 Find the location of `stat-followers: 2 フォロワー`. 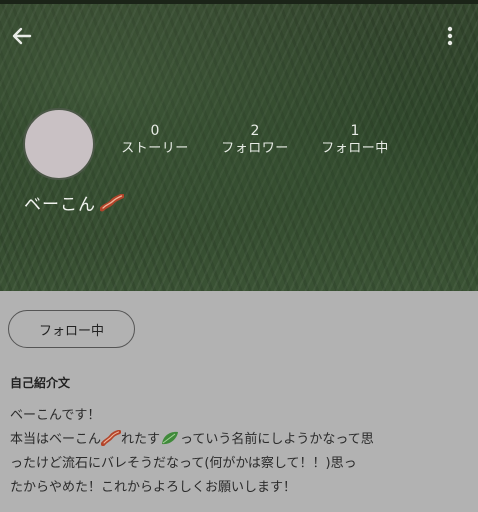

stat-followers: 2 フォロワー is located at coordinates (255, 140).